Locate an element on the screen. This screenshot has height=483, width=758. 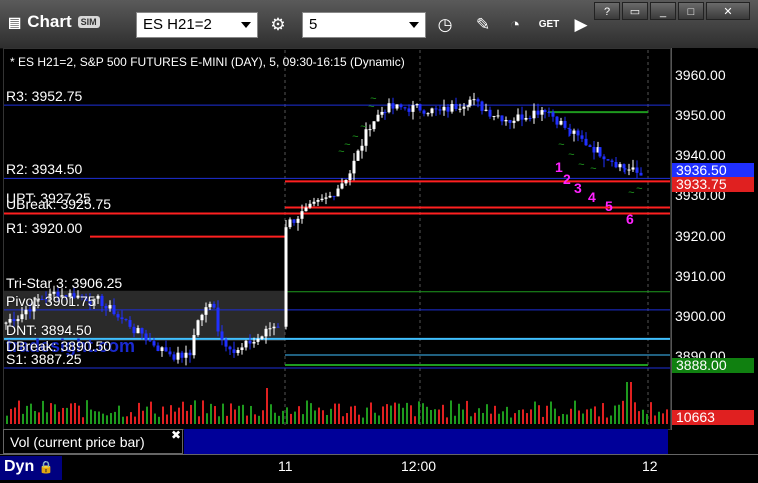
x-tick-0: 11 is located at coordinates (285, 466).